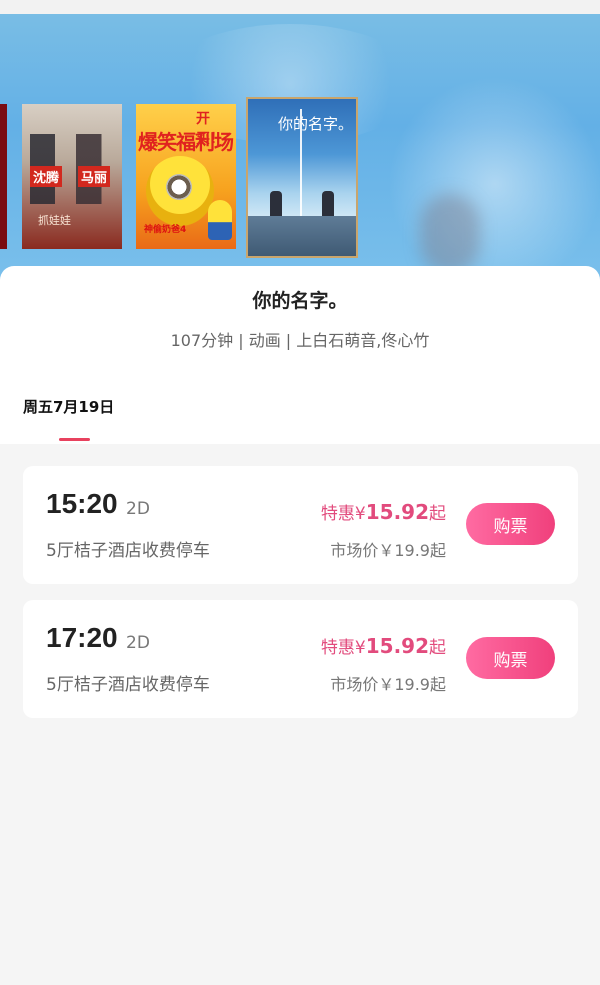 Image resolution: width=600 pixels, height=985 pixels. What do you see at coordinates (300, 301) in the screenshot?
I see `movie-title: 你的名字。` at bounding box center [300, 301].